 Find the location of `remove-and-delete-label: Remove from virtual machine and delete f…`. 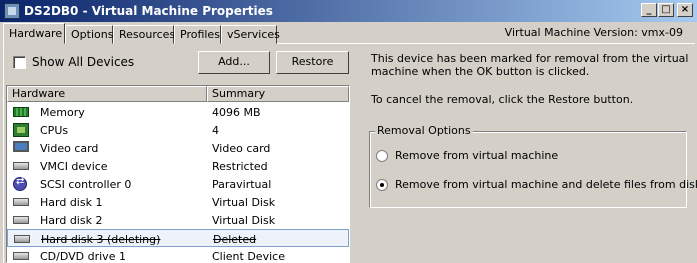

remove-and-delete-label: Remove from virtual machine and delete f… is located at coordinates (546, 184).